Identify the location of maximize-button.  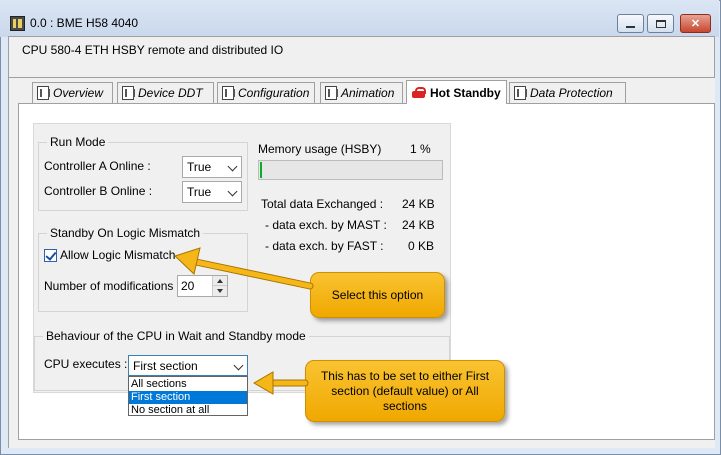
(660, 23).